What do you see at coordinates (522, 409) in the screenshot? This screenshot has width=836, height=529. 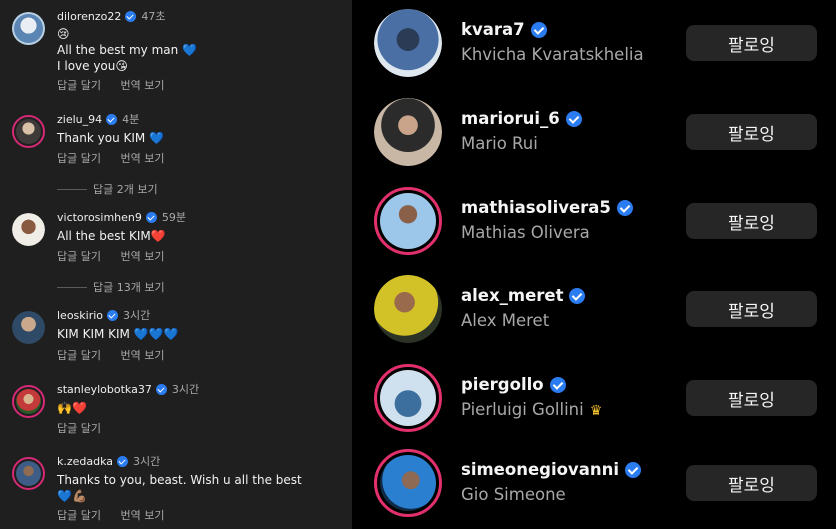 I see `following-fullname: Pierluigi Gollini` at bounding box center [522, 409].